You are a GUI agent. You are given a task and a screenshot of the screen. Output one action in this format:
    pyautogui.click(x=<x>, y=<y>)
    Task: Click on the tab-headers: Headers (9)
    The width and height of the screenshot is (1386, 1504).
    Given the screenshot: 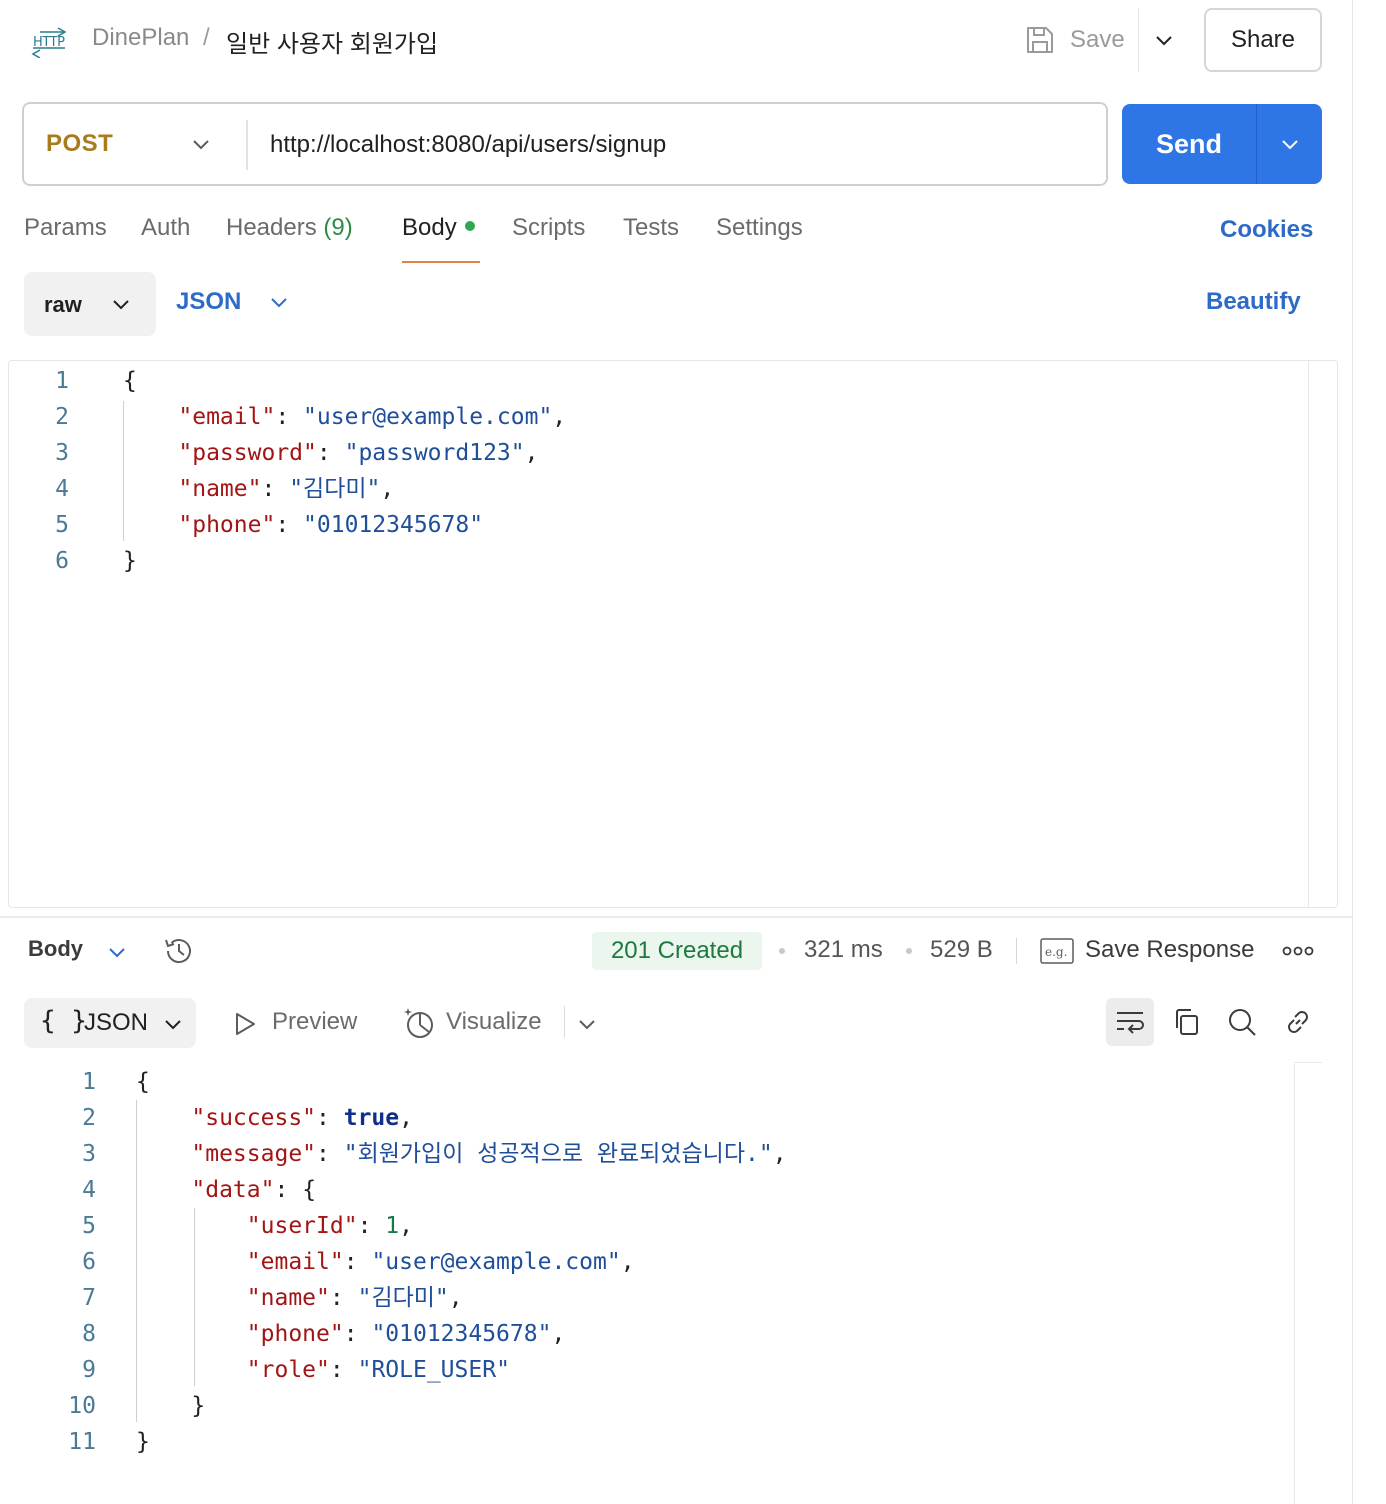 What is the action you would take?
    pyautogui.click(x=289, y=228)
    